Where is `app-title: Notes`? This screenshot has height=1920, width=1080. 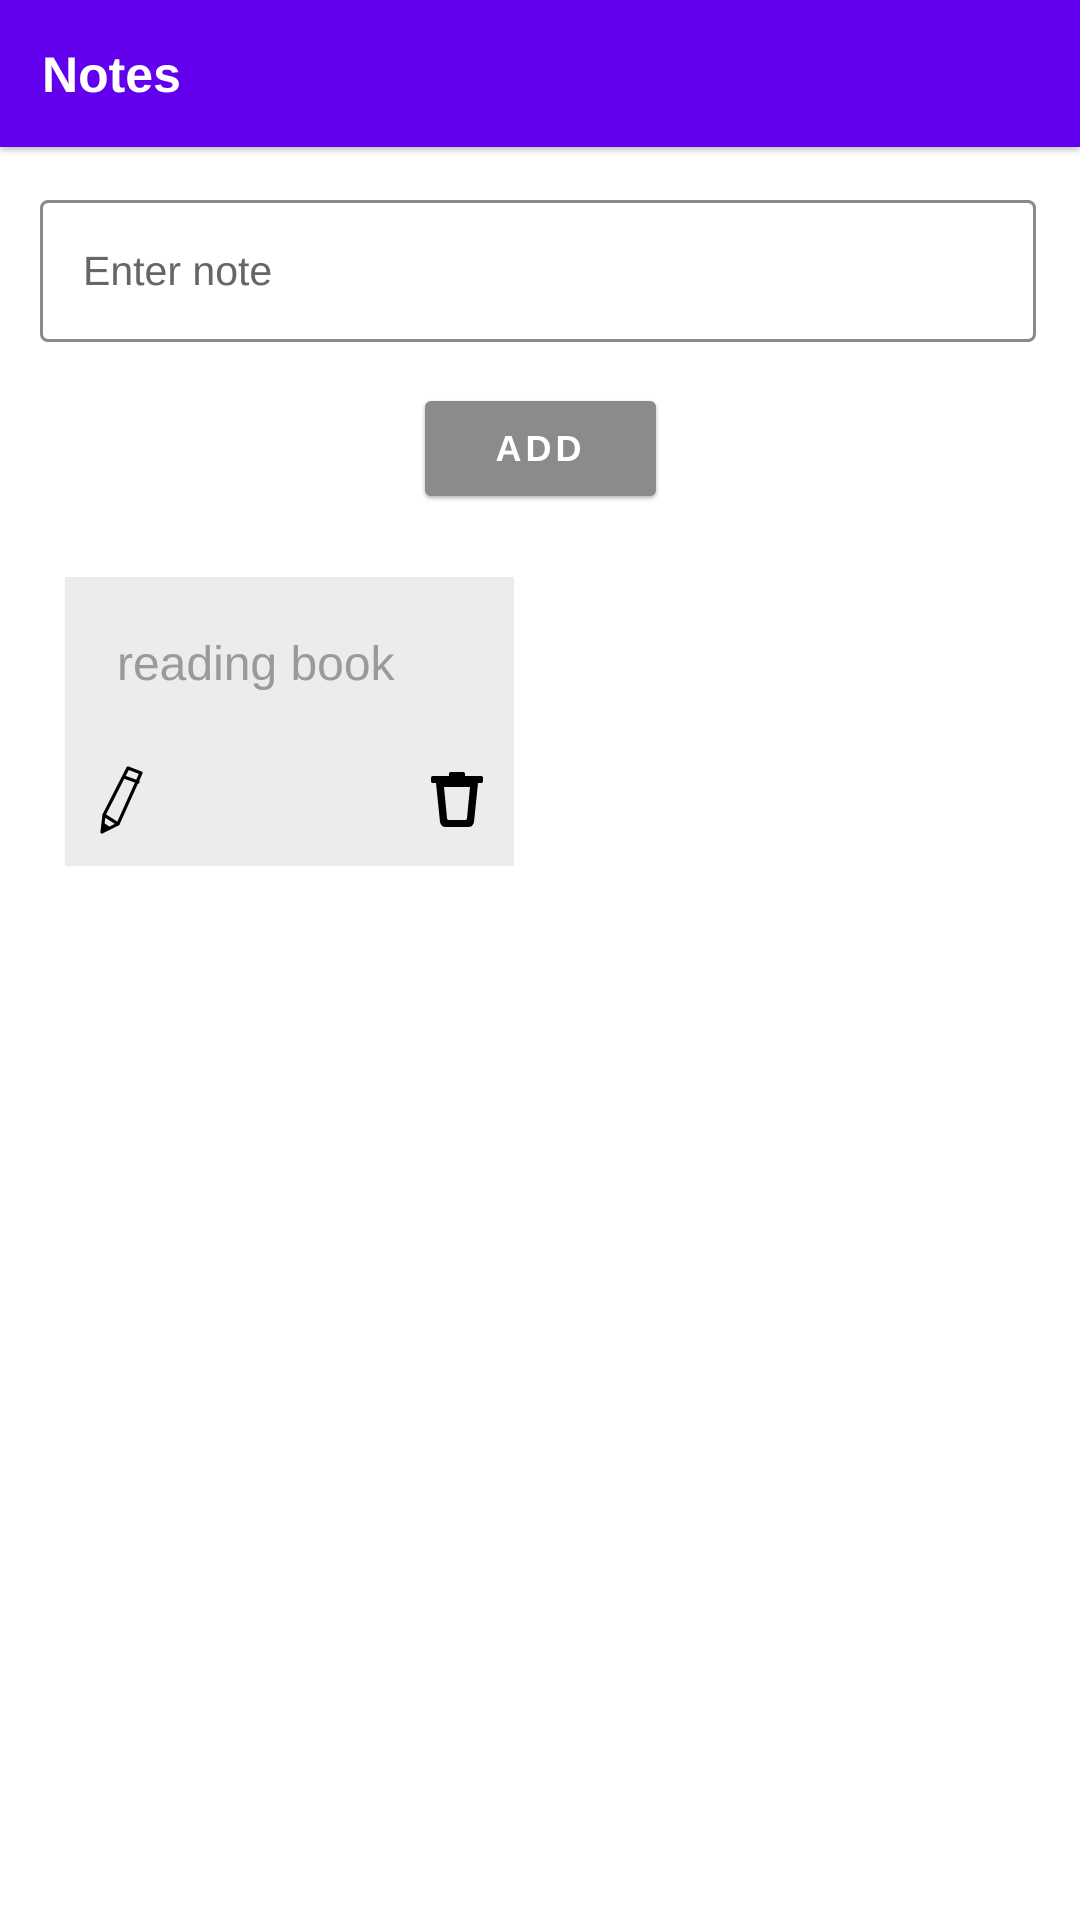
app-title: Notes is located at coordinates (111, 75).